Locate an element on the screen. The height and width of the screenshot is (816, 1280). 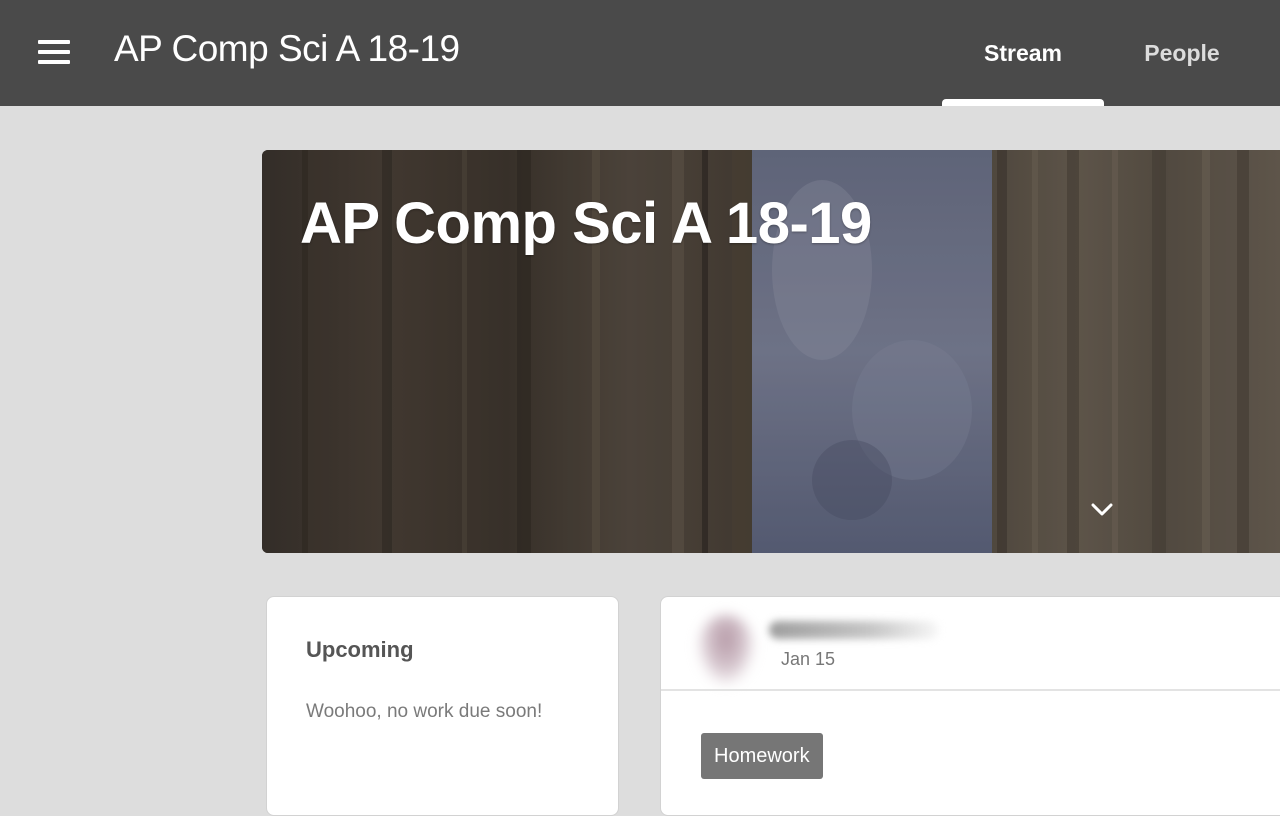
tab-people-label: People is located at coordinates (1182, 52).